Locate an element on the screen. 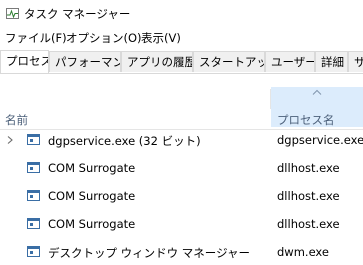 This screenshot has height=265, width=363. chevron-right-icon is located at coordinates (10, 140).